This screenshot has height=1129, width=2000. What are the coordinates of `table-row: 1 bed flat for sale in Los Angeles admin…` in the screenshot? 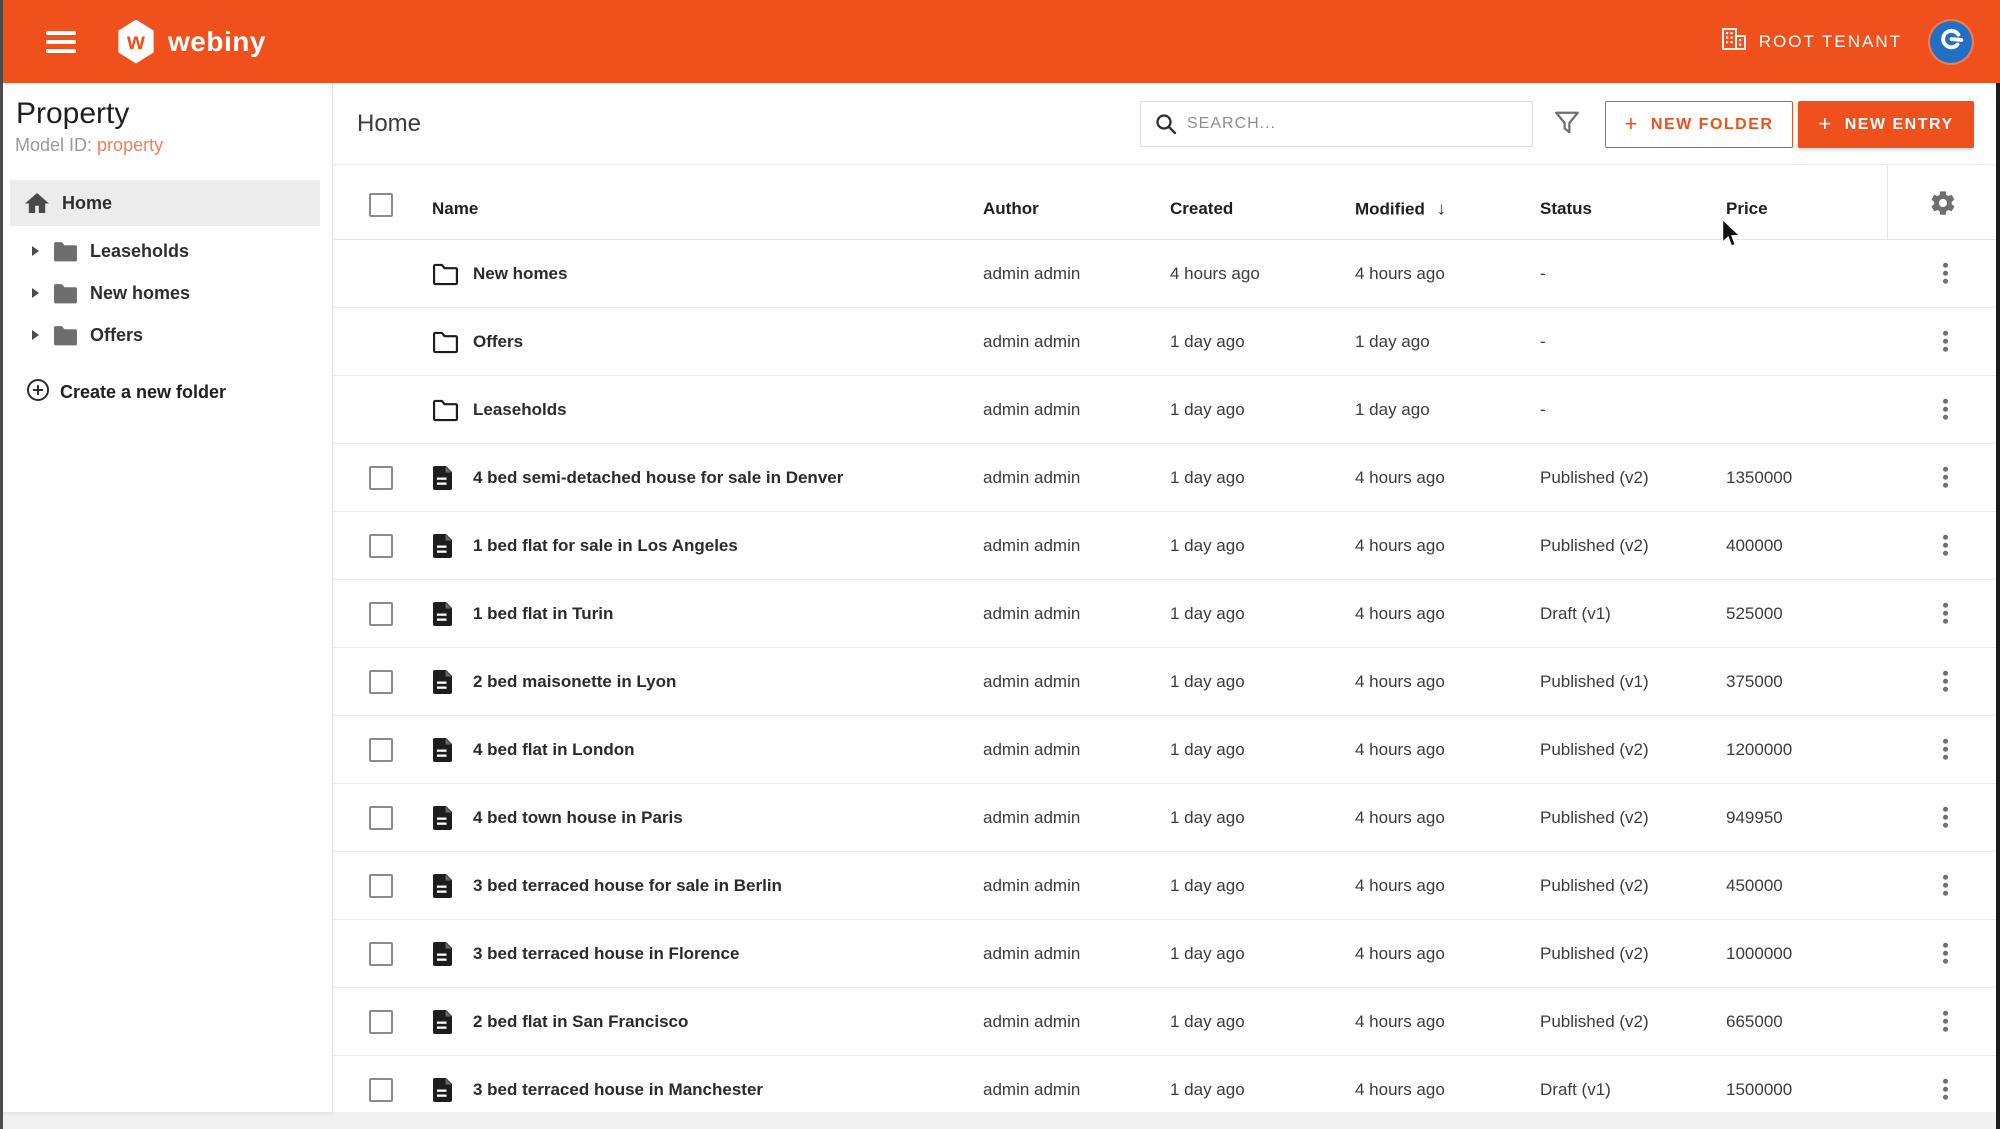 It's located at (1166, 546).